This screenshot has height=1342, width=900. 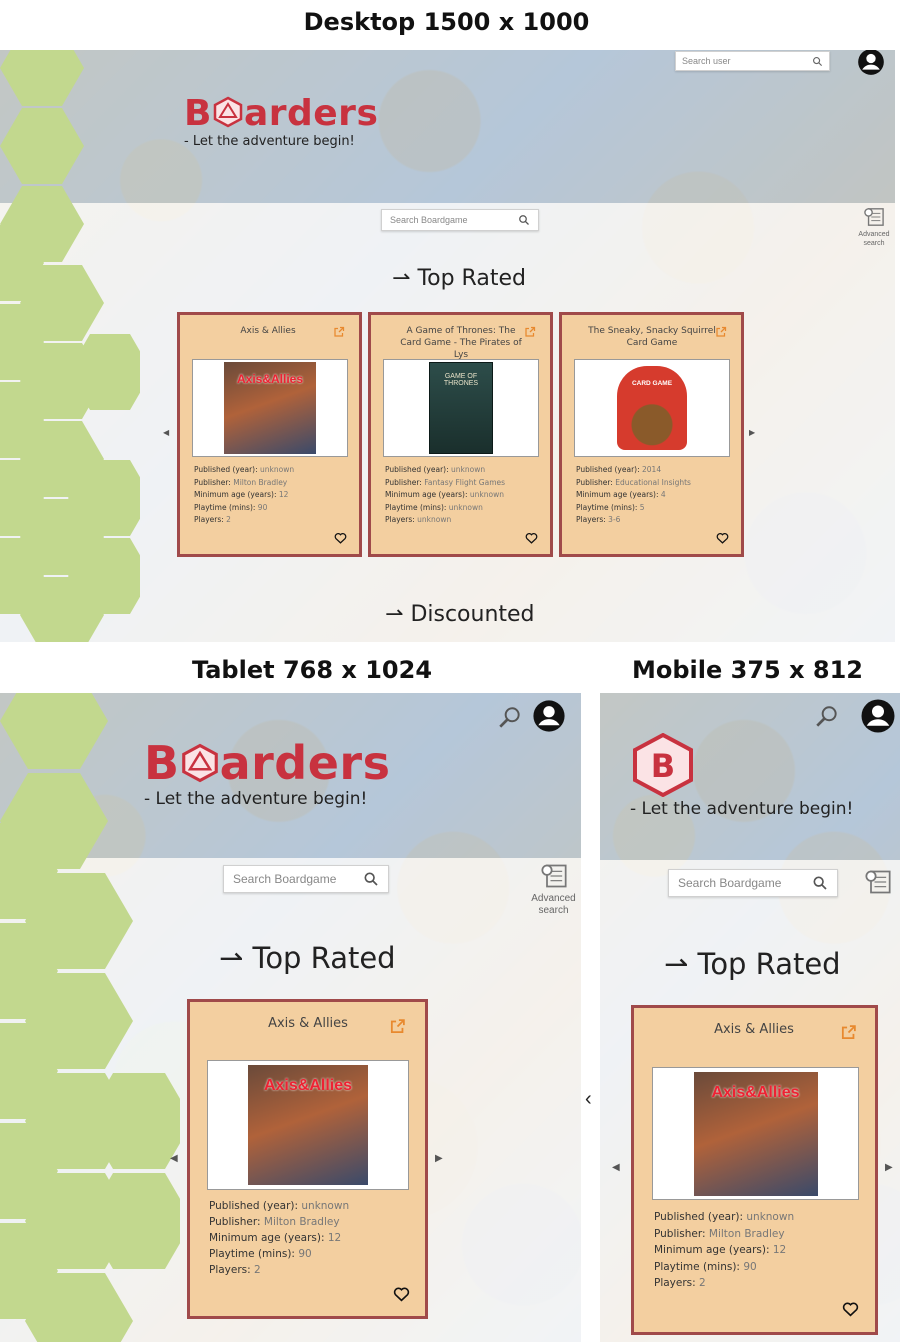 What do you see at coordinates (590, 1017) in the screenshot?
I see `view-divider` at bounding box center [590, 1017].